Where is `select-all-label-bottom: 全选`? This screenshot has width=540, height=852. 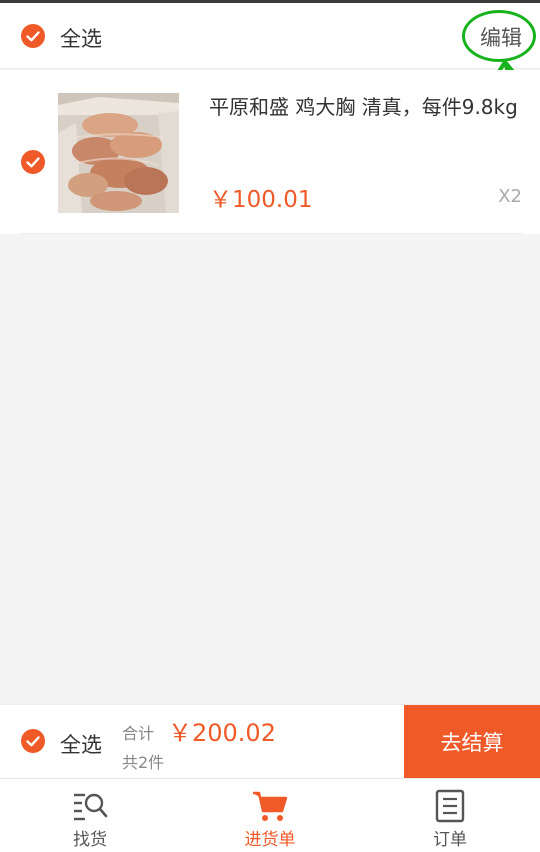 select-all-label-bottom: 全选 is located at coordinates (81, 744).